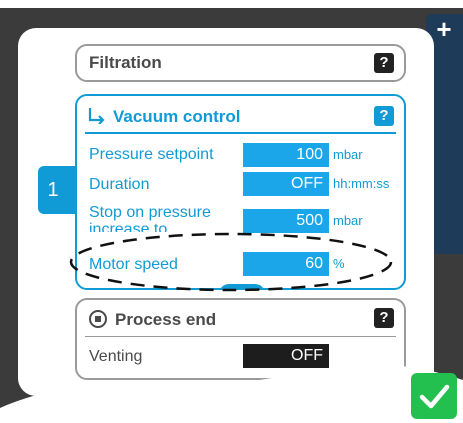  I want to click on pressure-setpoint-unit: mbar, so click(348, 154).